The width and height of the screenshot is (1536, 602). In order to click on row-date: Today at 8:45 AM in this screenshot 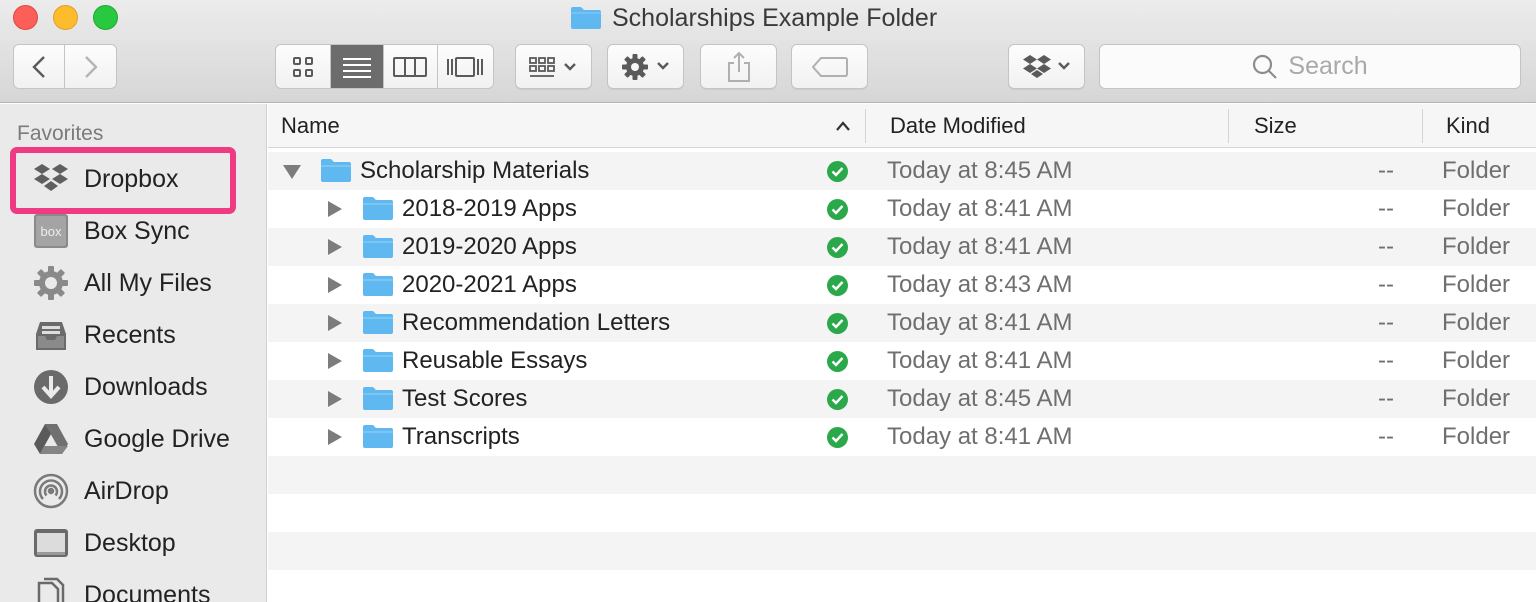, I will do `click(980, 398)`.